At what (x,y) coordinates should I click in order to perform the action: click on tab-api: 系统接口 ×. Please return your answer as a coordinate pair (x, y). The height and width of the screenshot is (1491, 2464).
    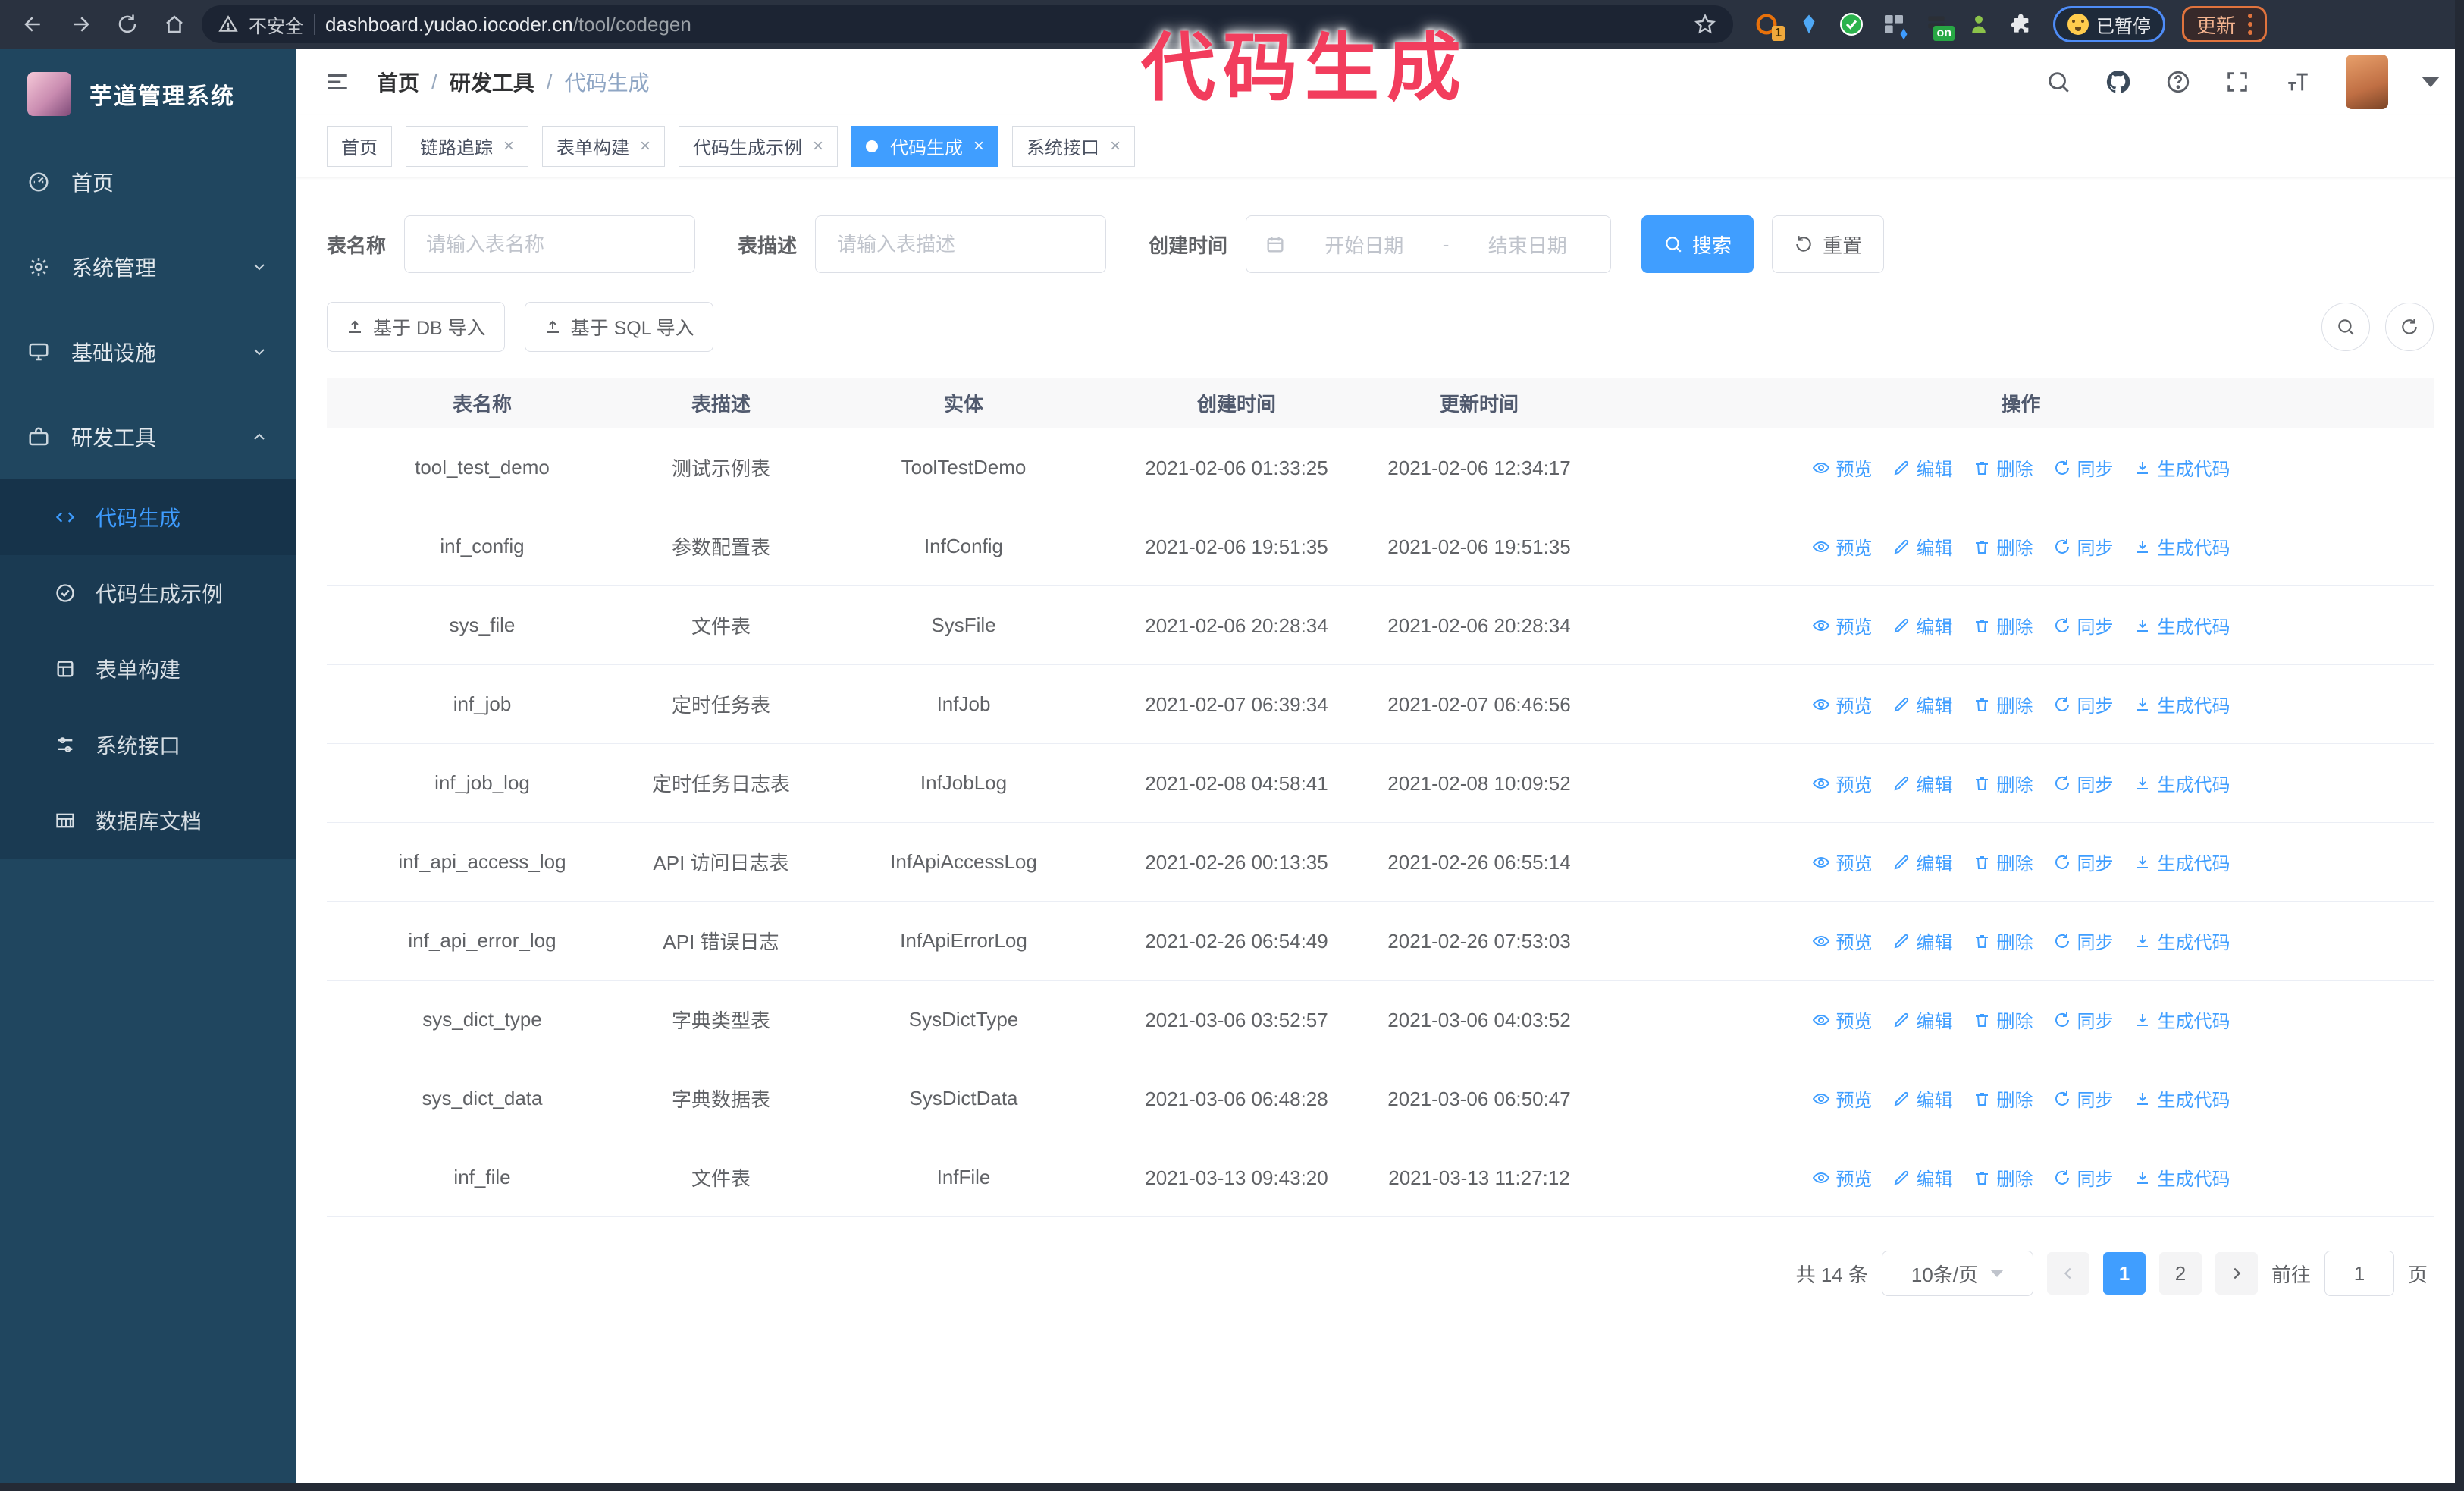
    Looking at the image, I should click on (1074, 146).